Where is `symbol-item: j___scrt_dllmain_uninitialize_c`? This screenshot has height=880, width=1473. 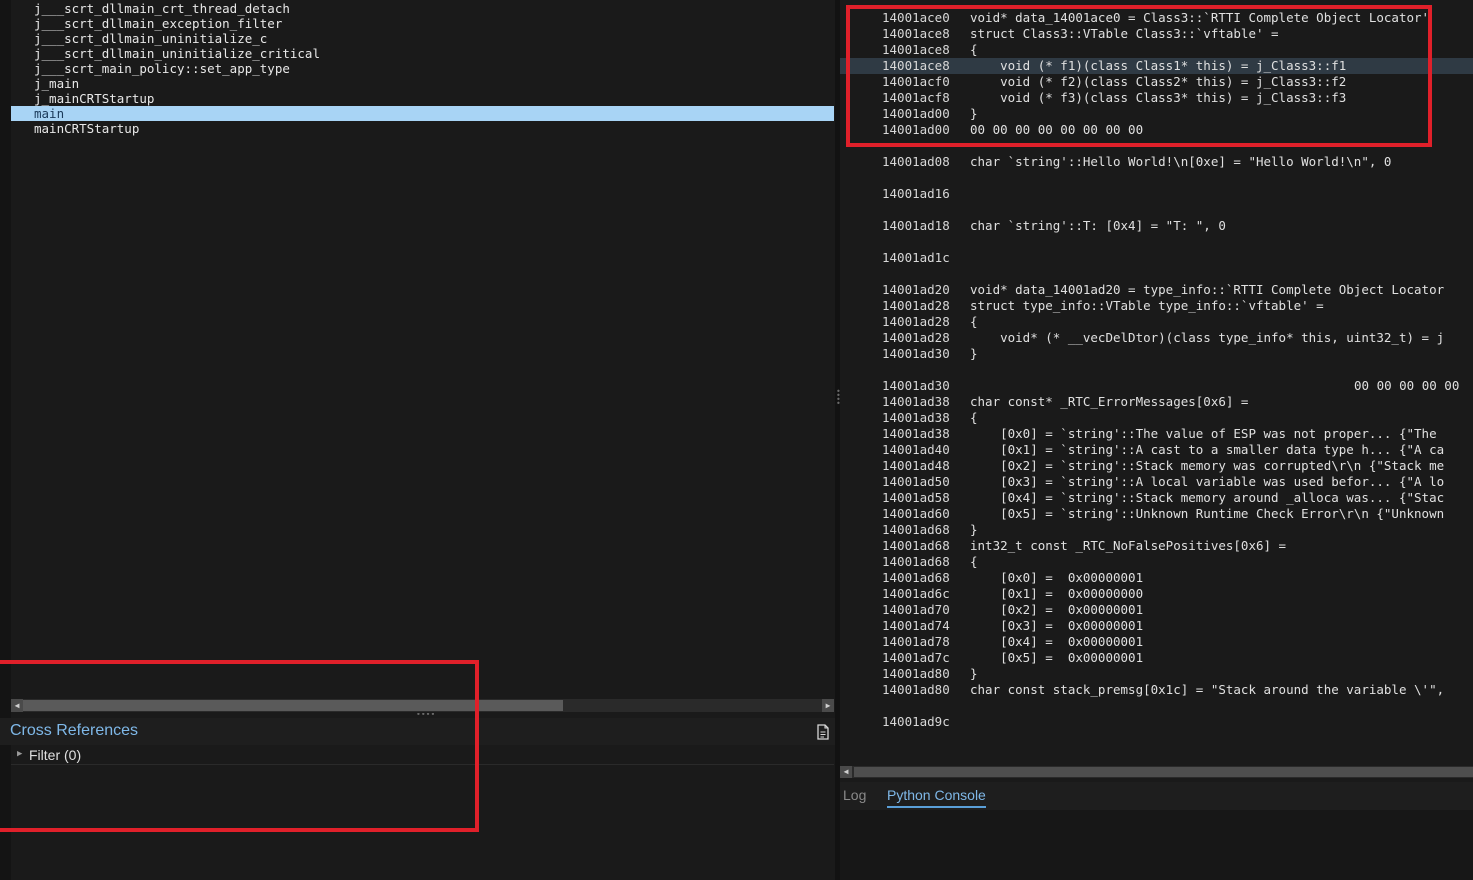 symbol-item: j___scrt_dllmain_uninitialize_c is located at coordinates (422, 38).